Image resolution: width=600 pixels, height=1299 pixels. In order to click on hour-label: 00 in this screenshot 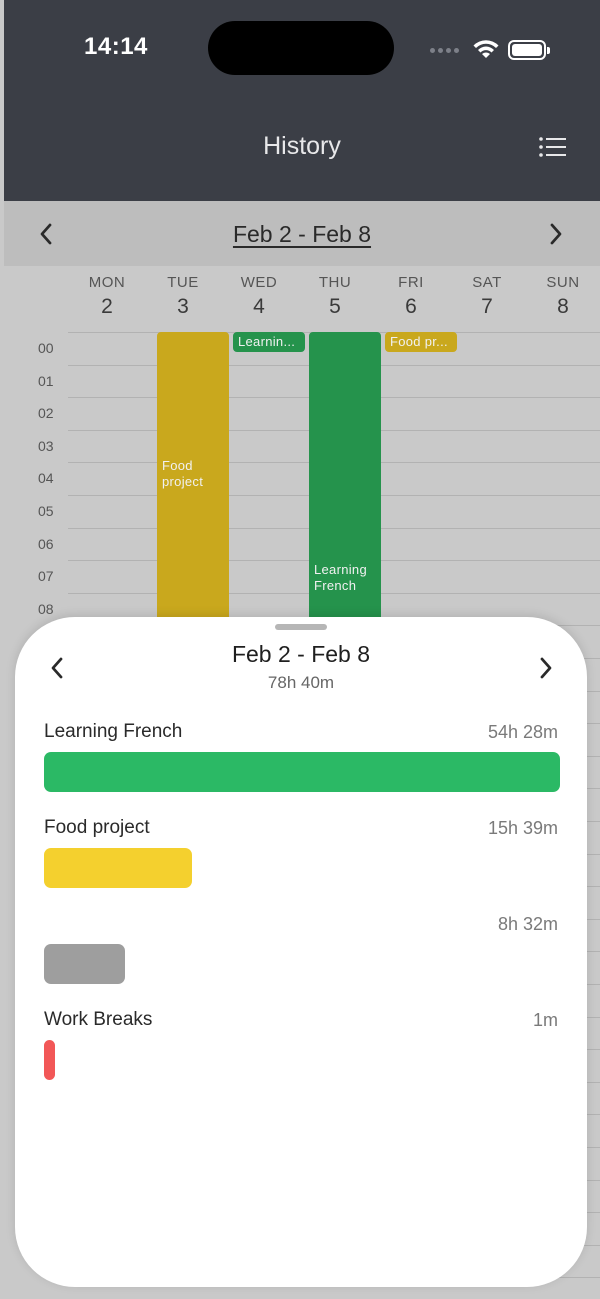, I will do `click(46, 348)`.